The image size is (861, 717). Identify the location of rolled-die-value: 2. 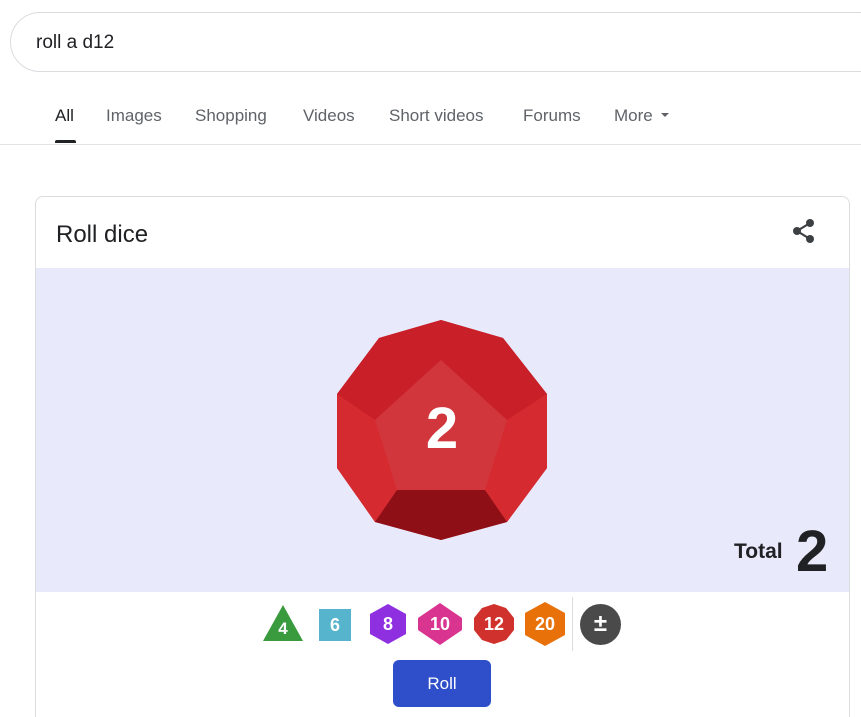
(442, 428).